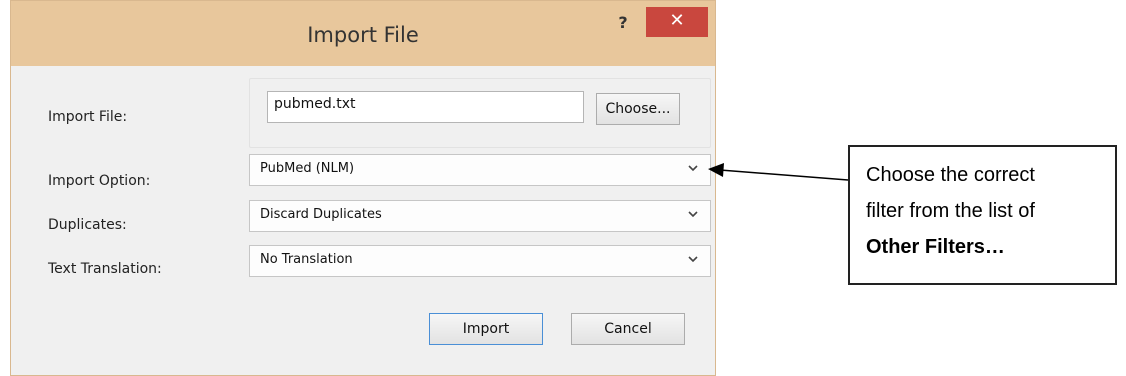 Image resolution: width=1126 pixels, height=376 pixels. Describe the element at coordinates (950, 175) in the screenshot. I see `callout-text-line1: Choose the correct` at that location.